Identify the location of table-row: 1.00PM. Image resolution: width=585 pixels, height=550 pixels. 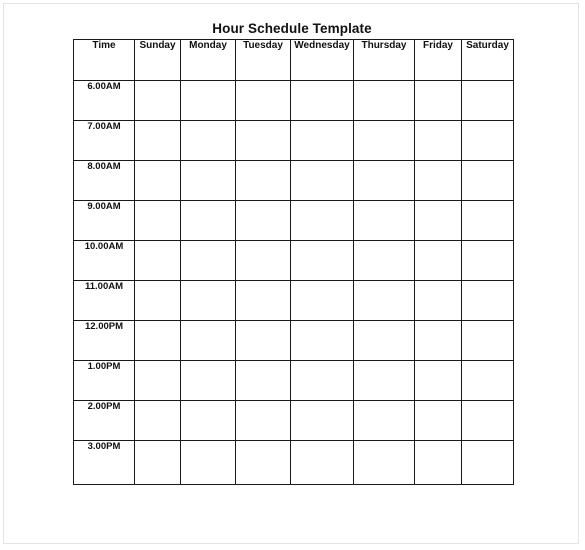
(293, 380).